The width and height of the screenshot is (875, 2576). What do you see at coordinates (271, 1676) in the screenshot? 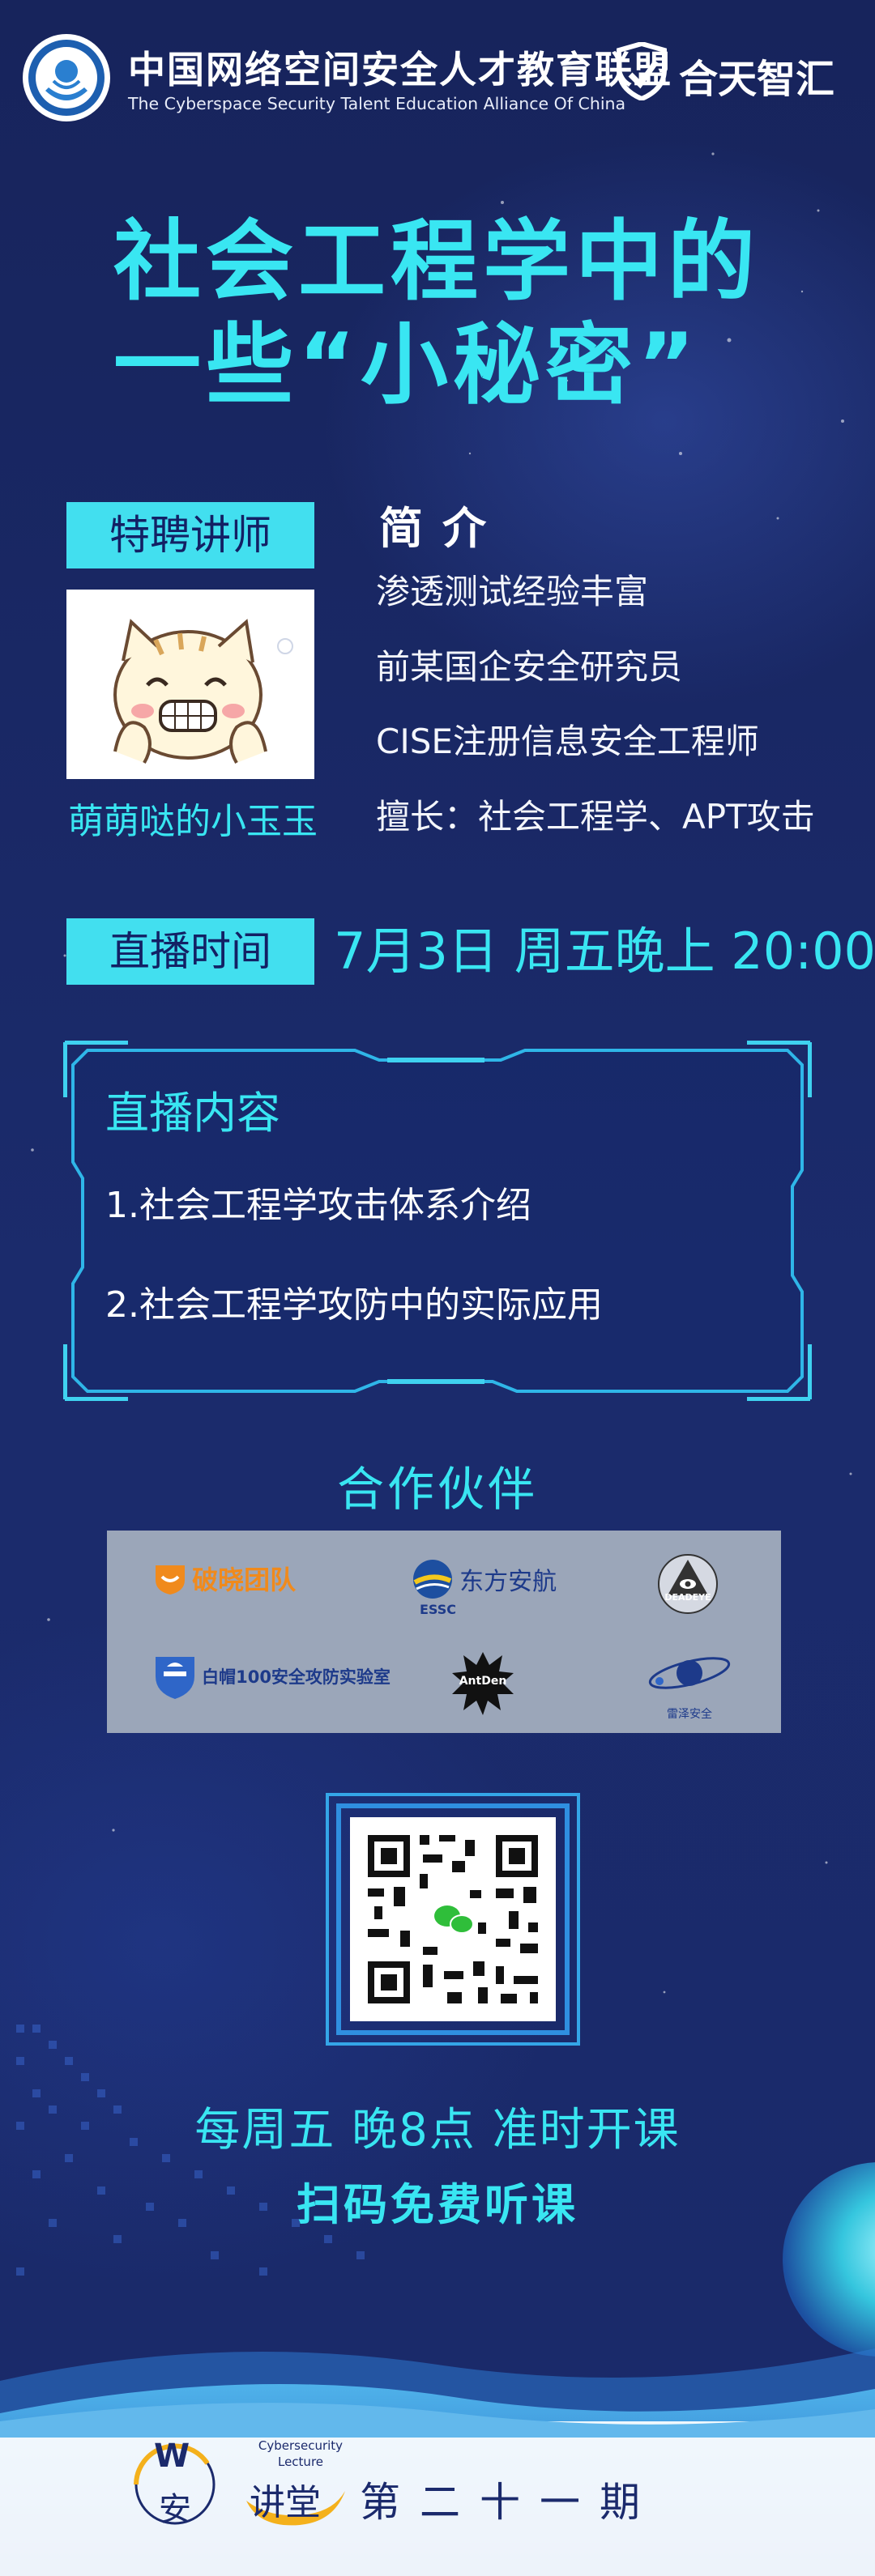
I see `partner-baimao100: 白帽100安全攻防实验室` at bounding box center [271, 1676].